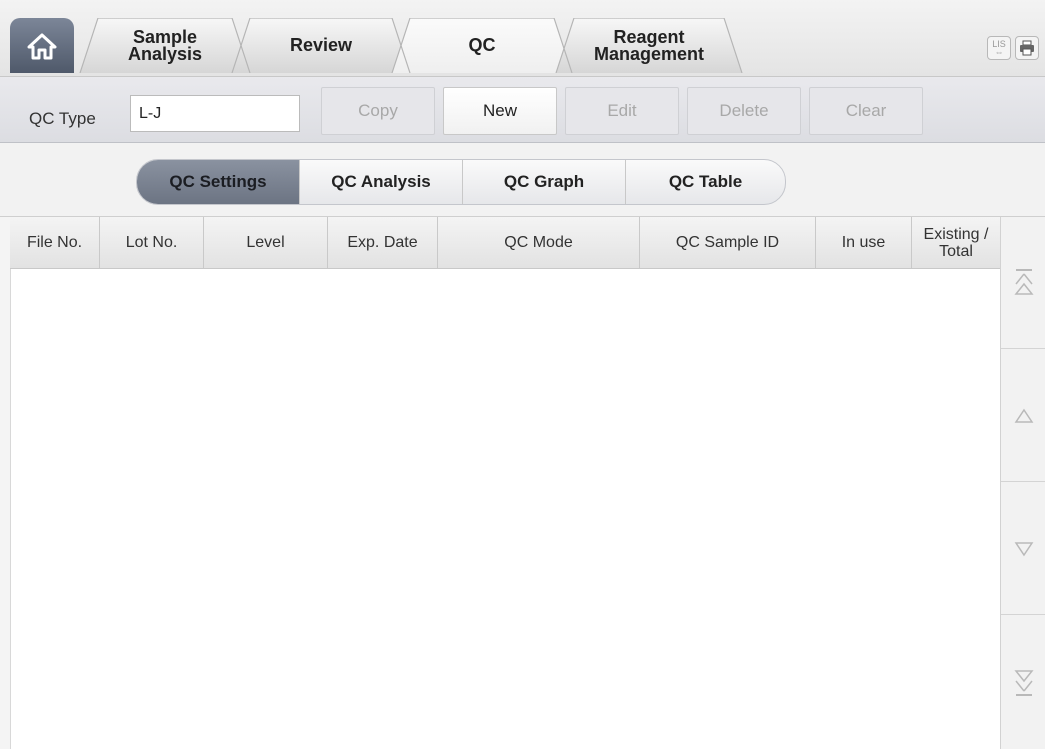 This screenshot has width=1045, height=749. I want to click on clear-button: Clear, so click(866, 111).